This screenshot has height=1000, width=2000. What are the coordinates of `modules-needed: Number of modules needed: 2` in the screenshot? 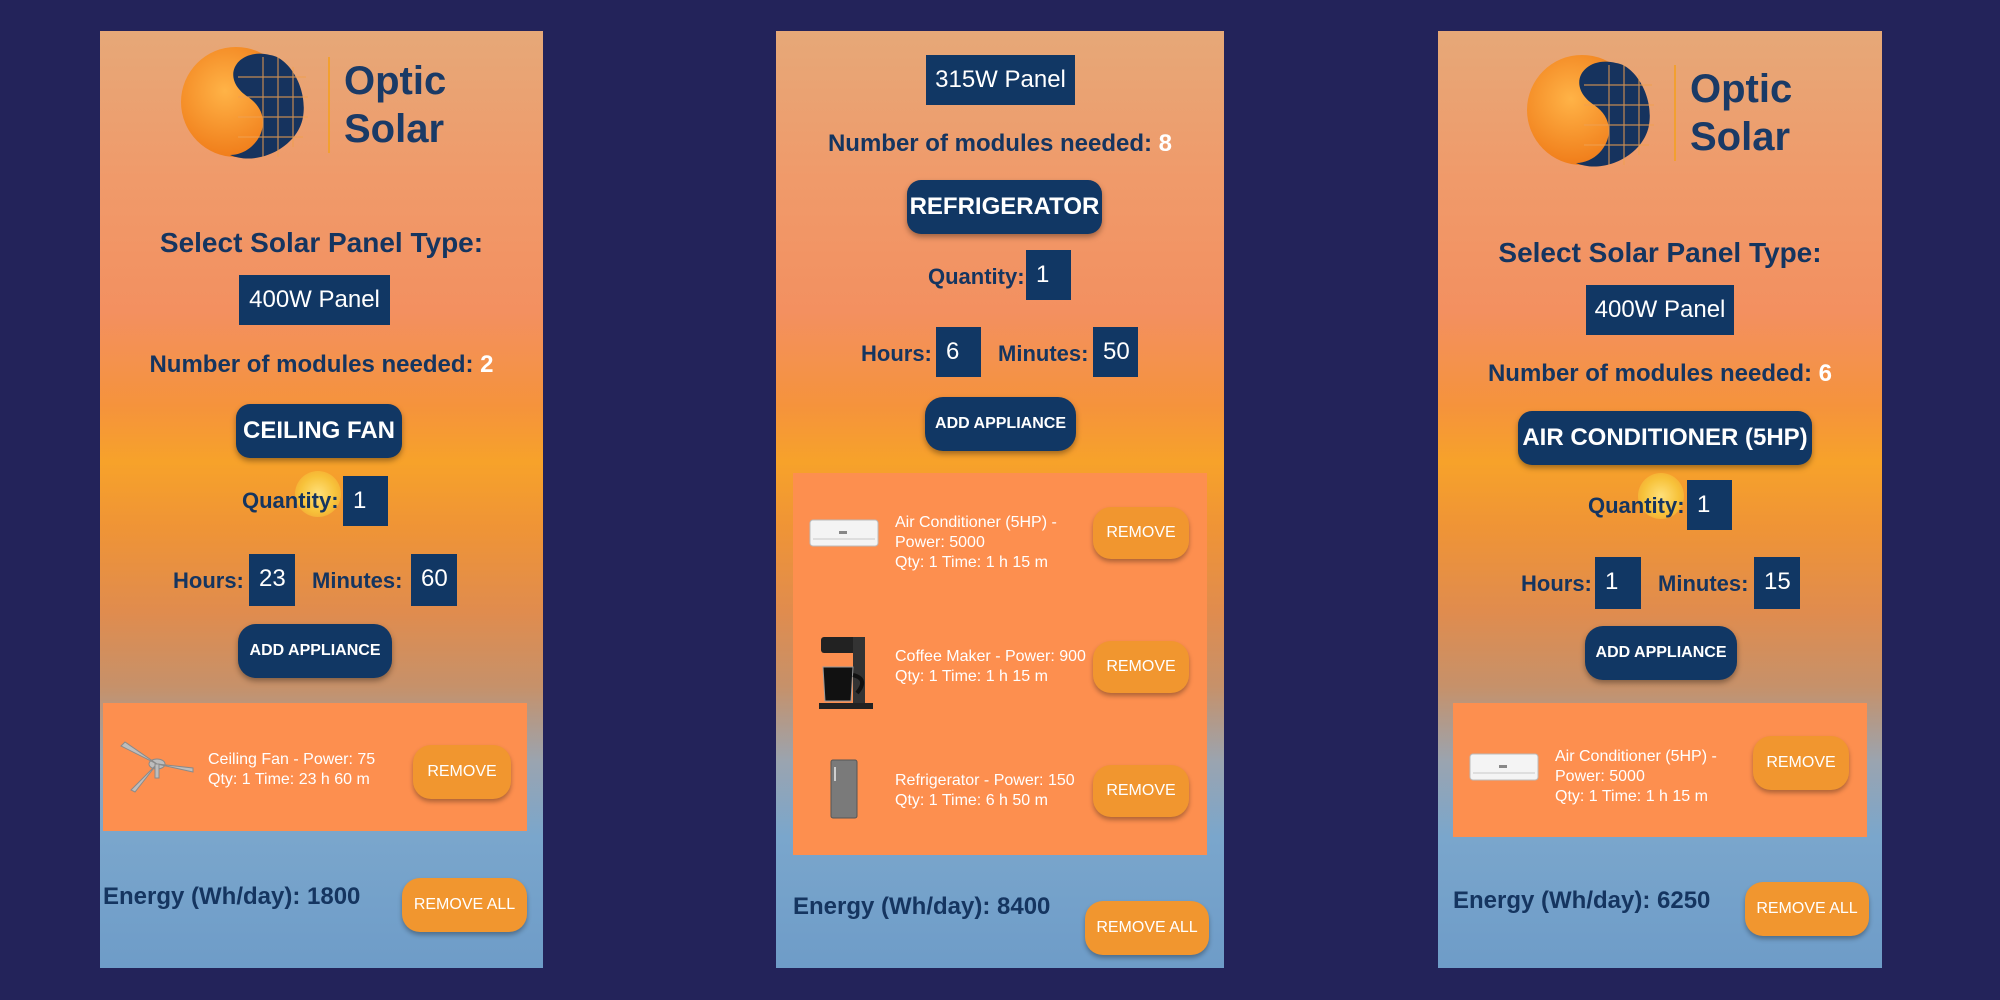 It's located at (321, 365).